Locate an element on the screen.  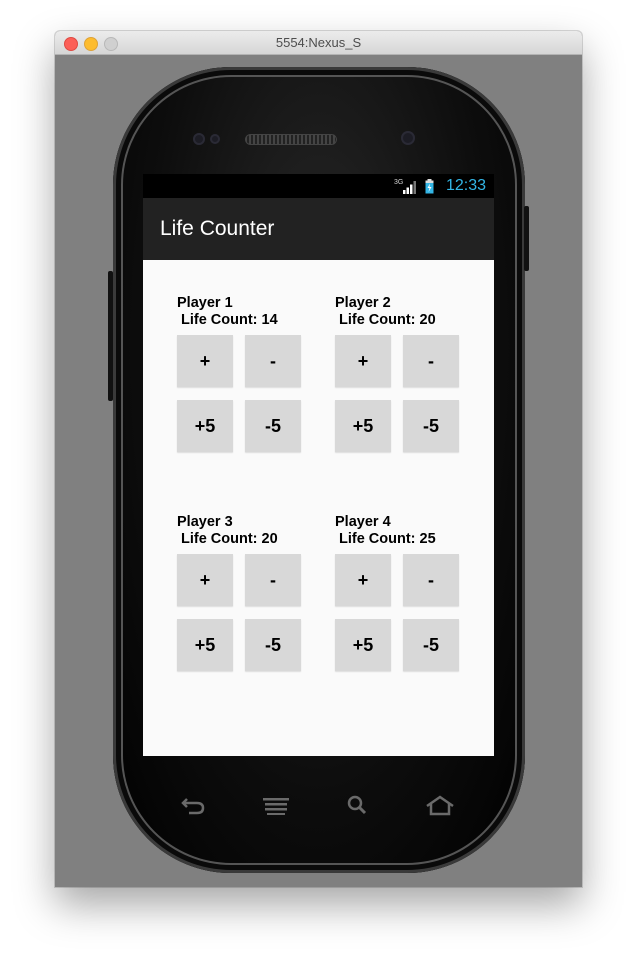
window-title: 5554:Nexus_S is located at coordinates (318, 42).